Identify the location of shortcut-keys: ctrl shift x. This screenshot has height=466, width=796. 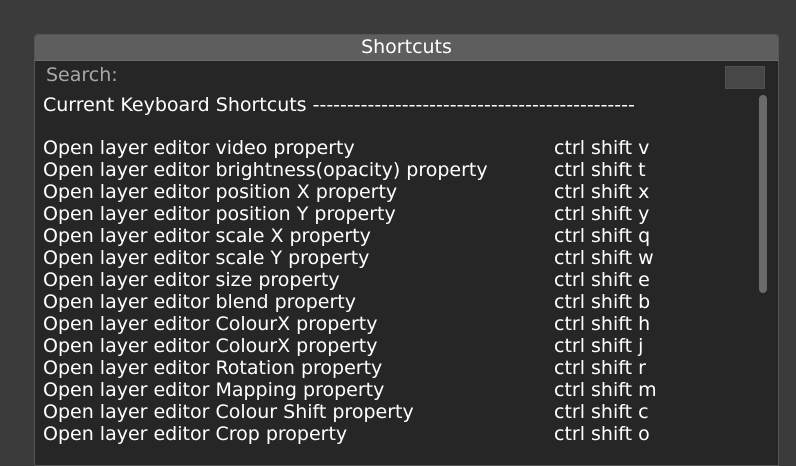
(602, 192).